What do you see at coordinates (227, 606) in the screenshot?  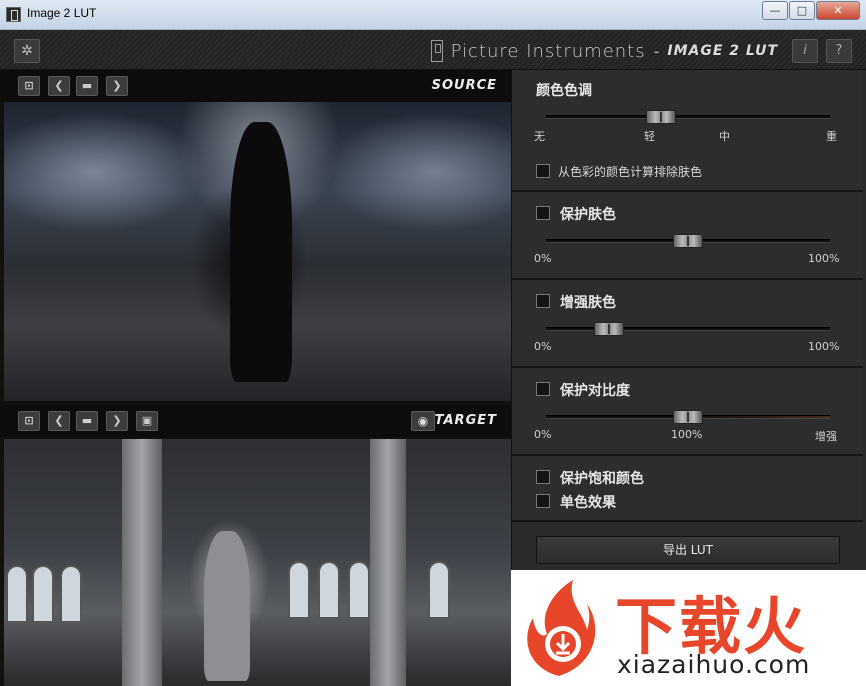 I see `target-figure` at bounding box center [227, 606].